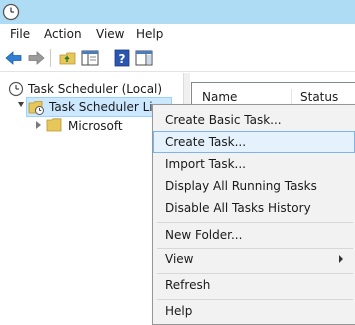 The image size is (355, 325). Describe the element at coordinates (341, 259) in the screenshot. I see `submenu-arrow-icon` at that location.